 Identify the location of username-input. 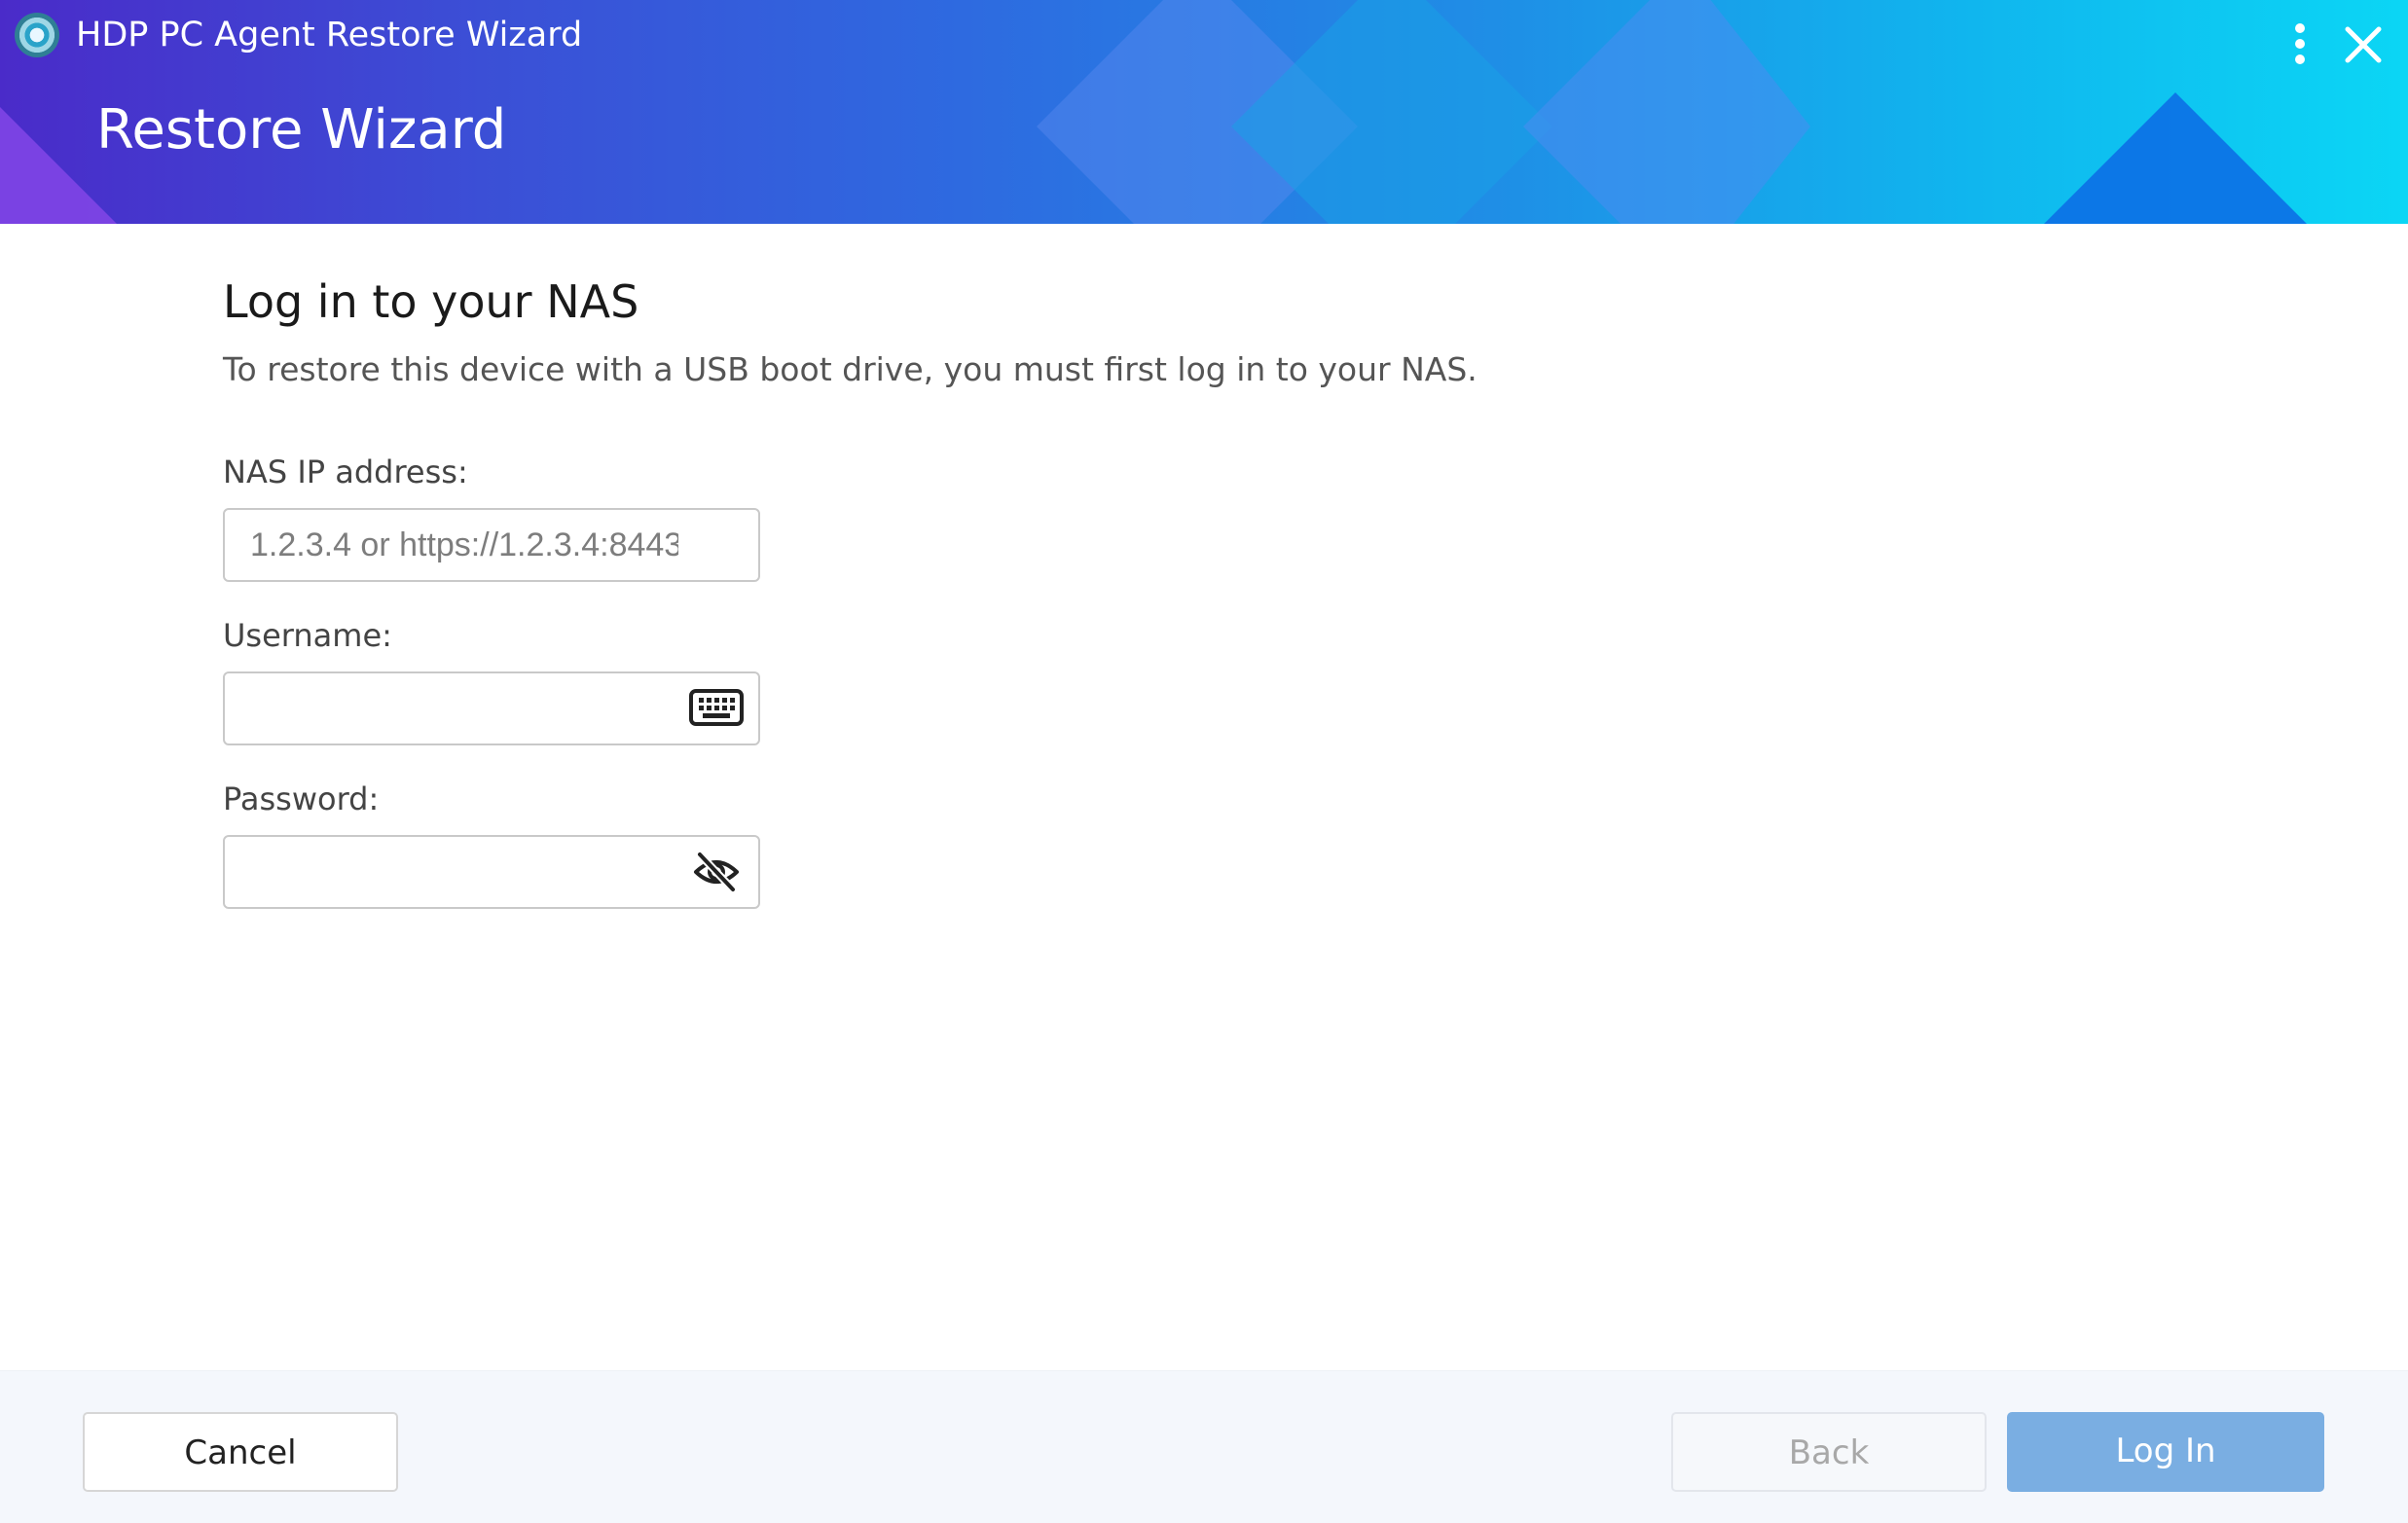
(464, 708).